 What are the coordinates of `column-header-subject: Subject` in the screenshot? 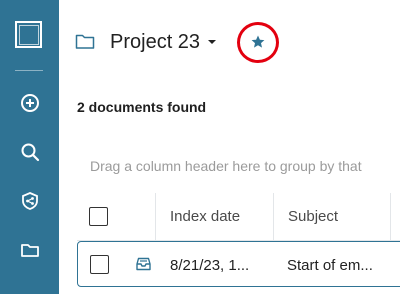 It's located at (313, 216).